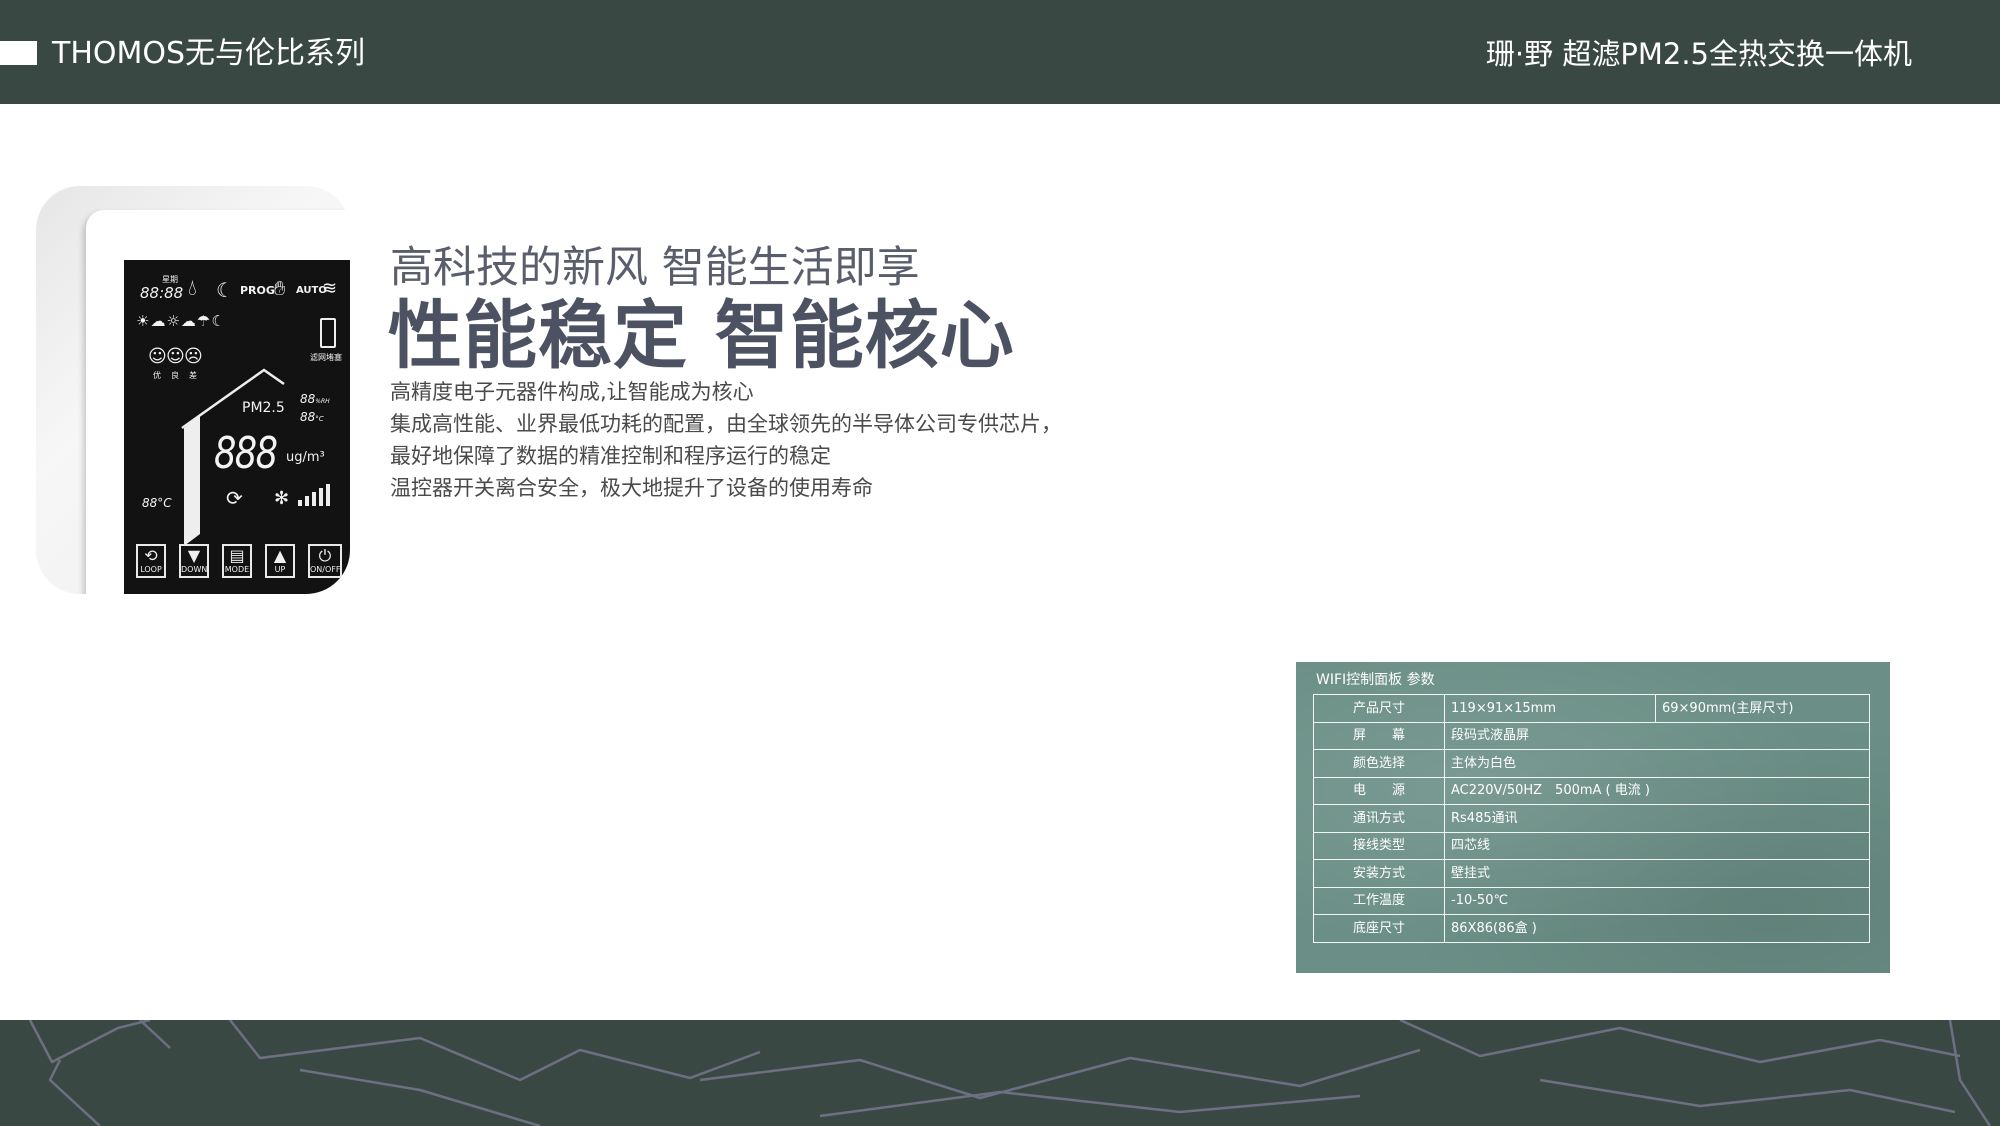 The image size is (2000, 1126). I want to click on description-line: 温控器开关离合安全，极大地提升了设备的使用寿命, so click(631, 488).